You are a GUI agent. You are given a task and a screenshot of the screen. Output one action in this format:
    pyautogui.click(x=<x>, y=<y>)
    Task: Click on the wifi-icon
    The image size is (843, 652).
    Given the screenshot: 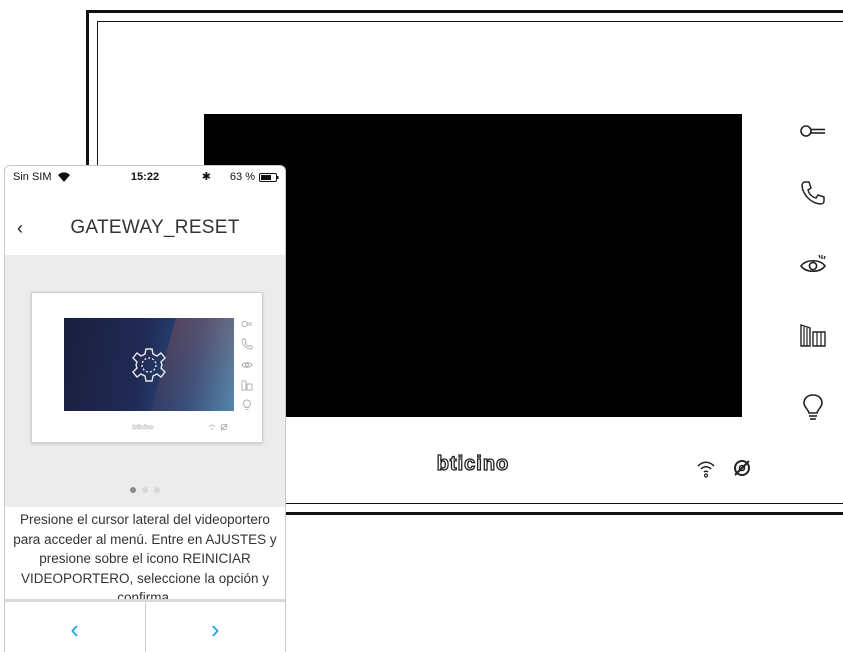 What is the action you would take?
    pyautogui.click(x=706, y=469)
    